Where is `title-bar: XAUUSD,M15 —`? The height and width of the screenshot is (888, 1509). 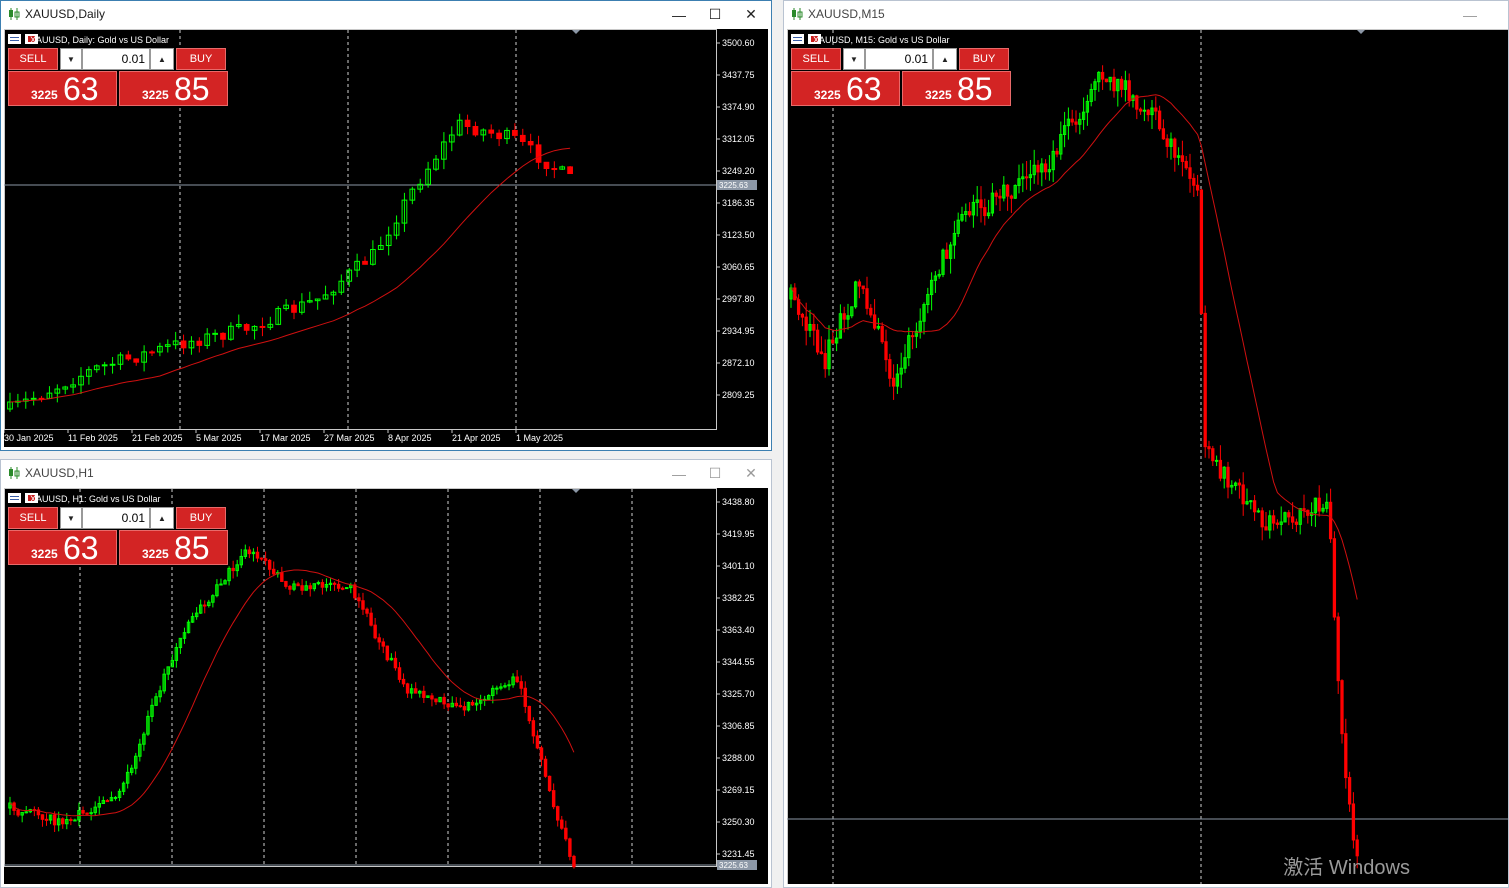
title-bar: XAUUSD,M15 — is located at coordinates (1146, 14).